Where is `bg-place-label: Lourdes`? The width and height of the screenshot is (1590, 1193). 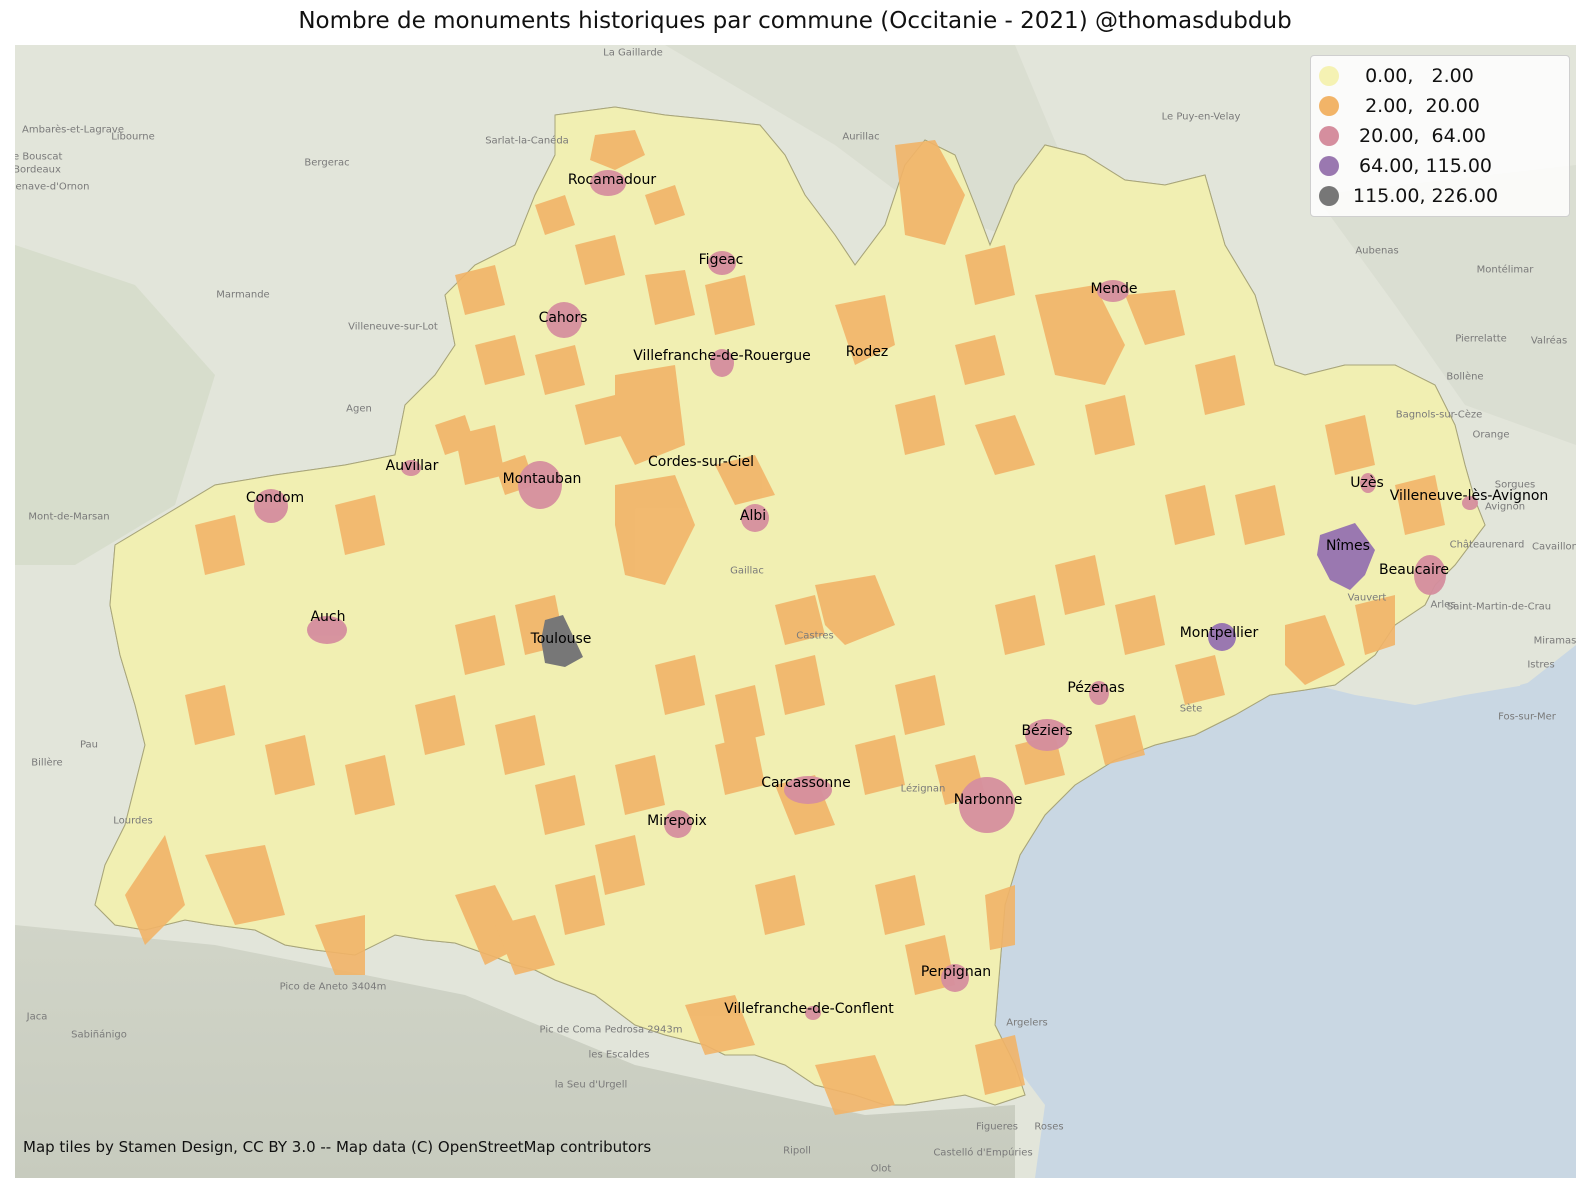
bg-place-label: Lourdes is located at coordinates (133, 821).